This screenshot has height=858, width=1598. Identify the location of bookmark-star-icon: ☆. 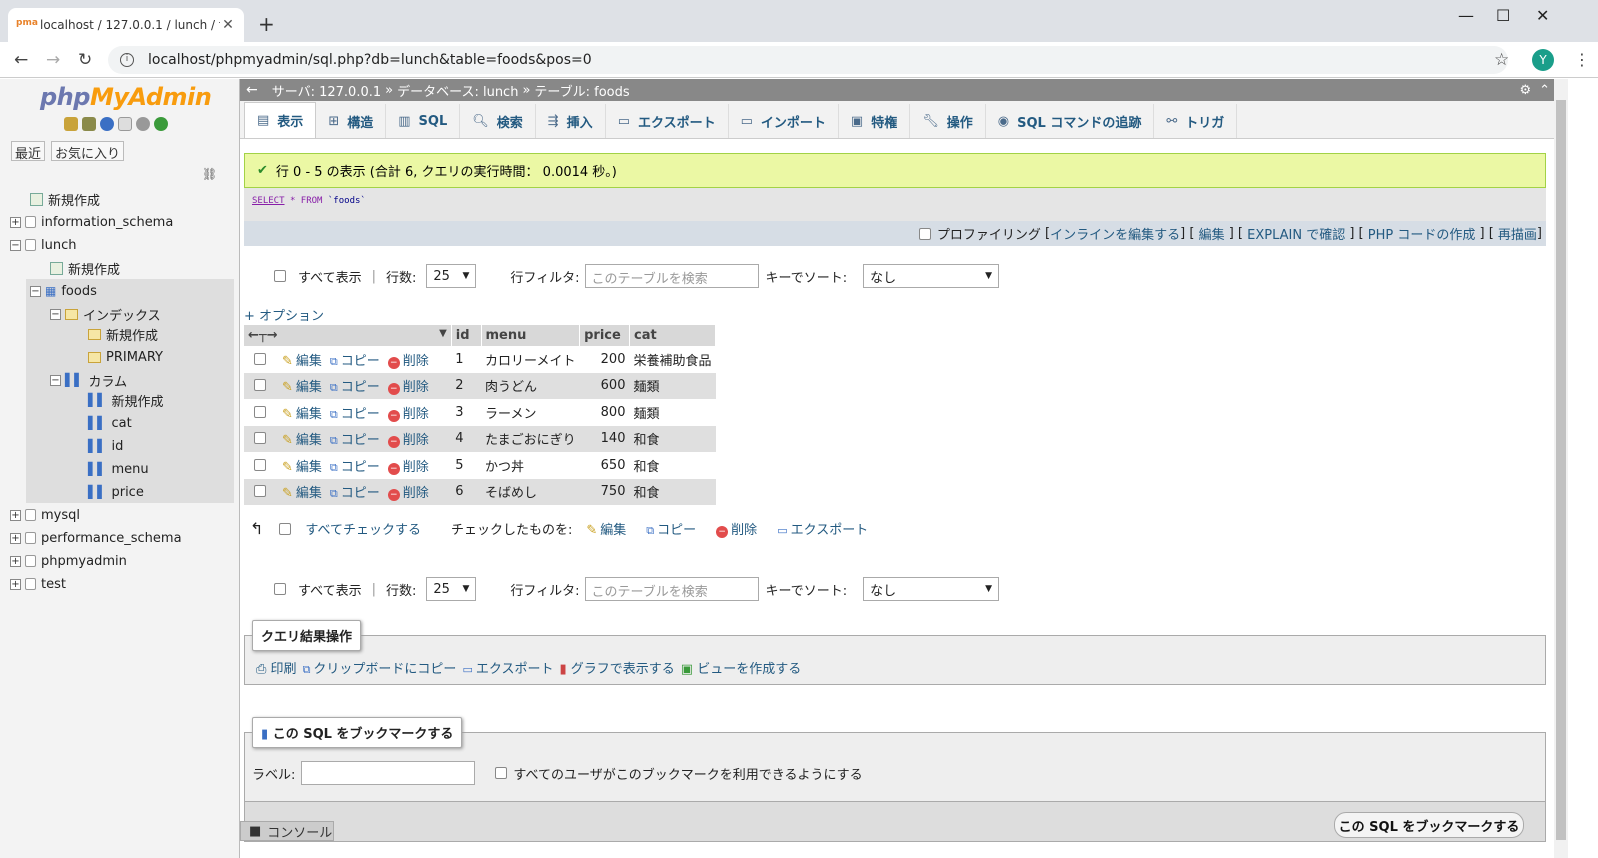
(1501, 60).